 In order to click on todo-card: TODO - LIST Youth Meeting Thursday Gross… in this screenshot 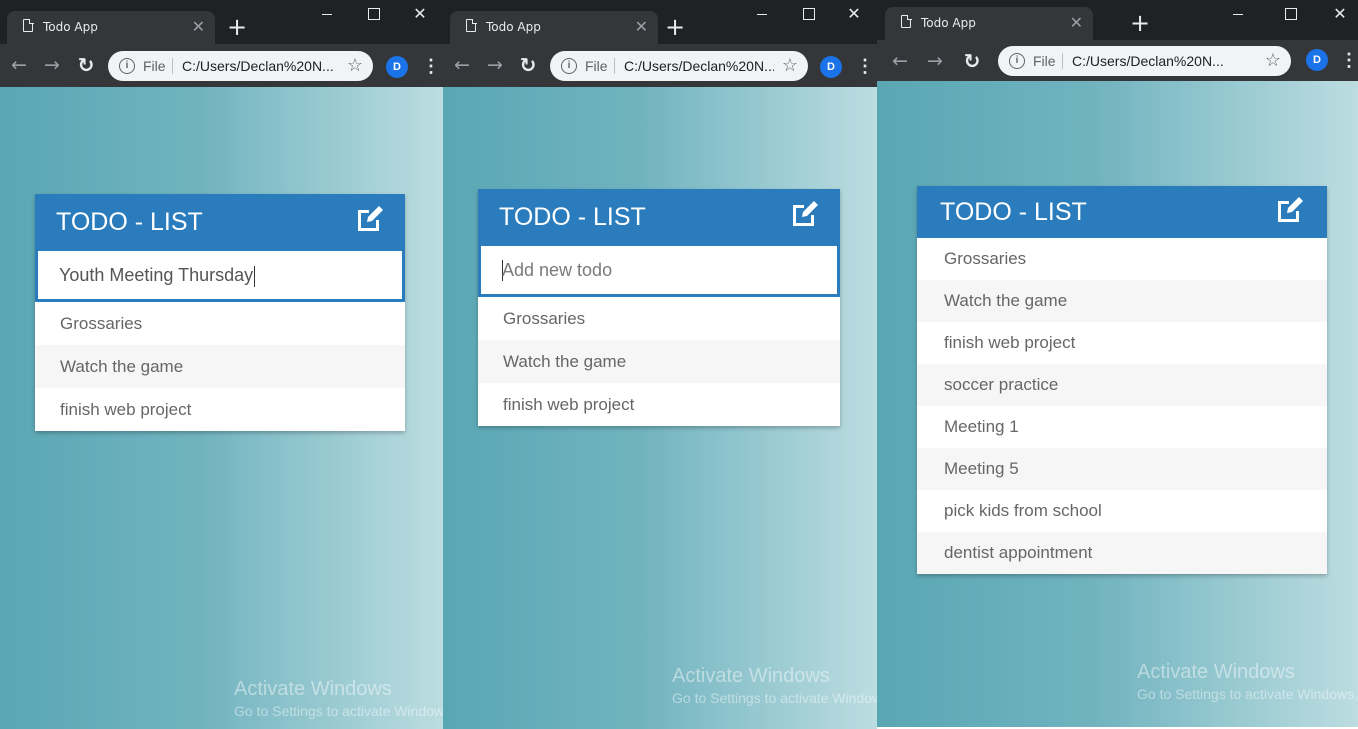, I will do `click(220, 312)`.